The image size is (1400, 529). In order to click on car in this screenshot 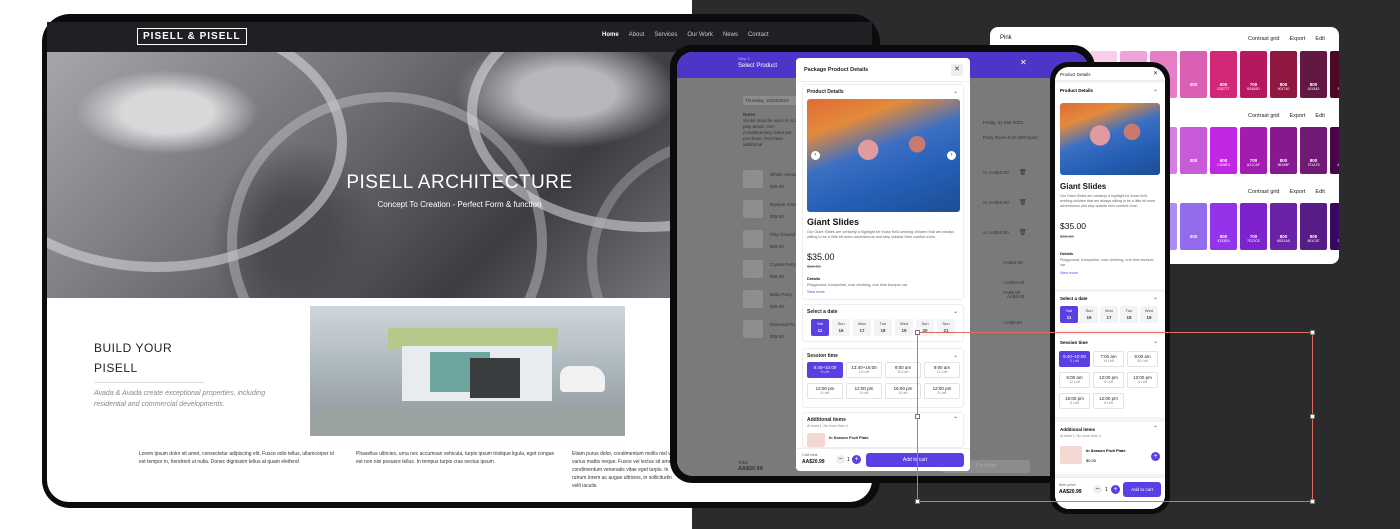, I will do `click(582, 379)`.